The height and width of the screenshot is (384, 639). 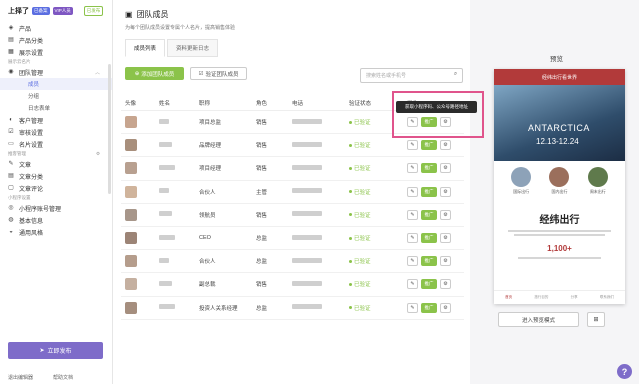 What do you see at coordinates (320, 238) in the screenshot?
I see `member-phone` at bounding box center [320, 238].